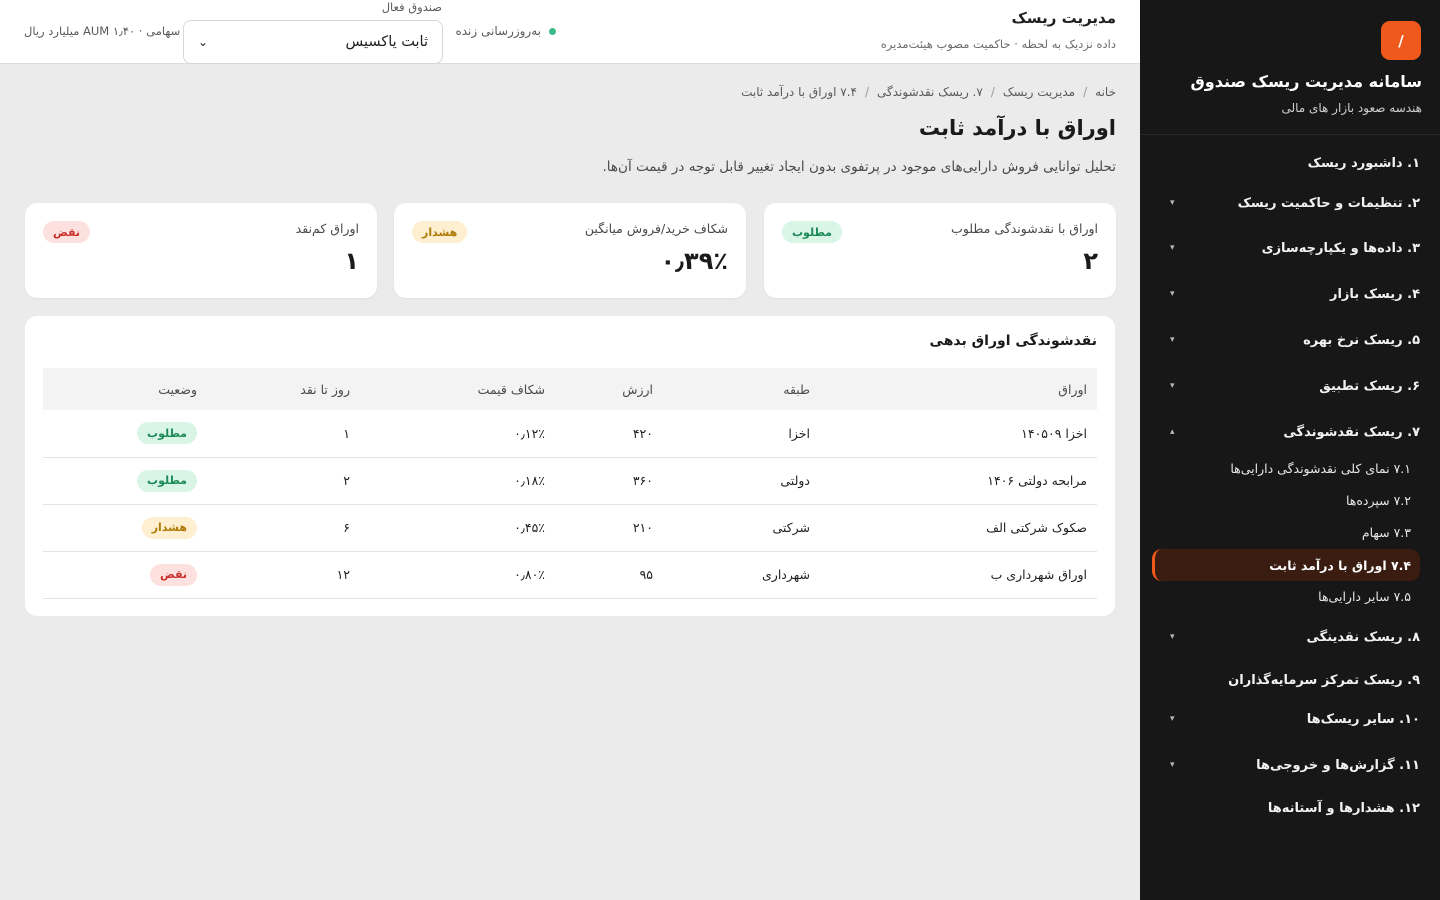 The image size is (1440, 900). What do you see at coordinates (529, 574) in the screenshot?
I see `cell-spread: ۰٫۸۰٪` at bounding box center [529, 574].